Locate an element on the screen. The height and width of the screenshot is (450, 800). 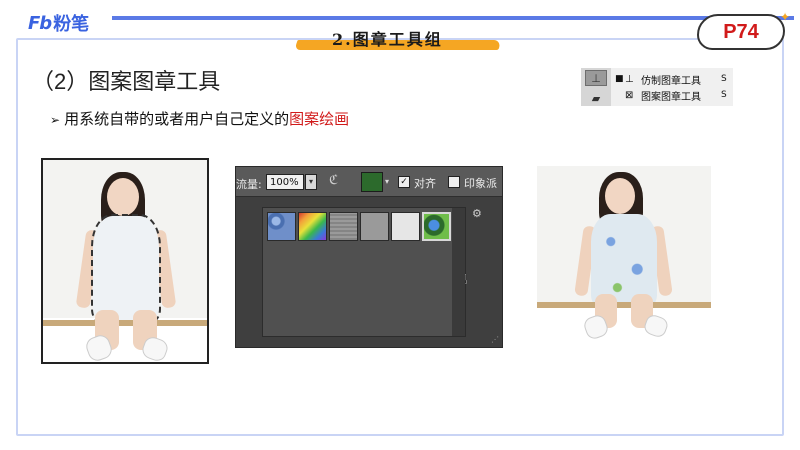
pattern-swatch is located at coordinates (372, 182).